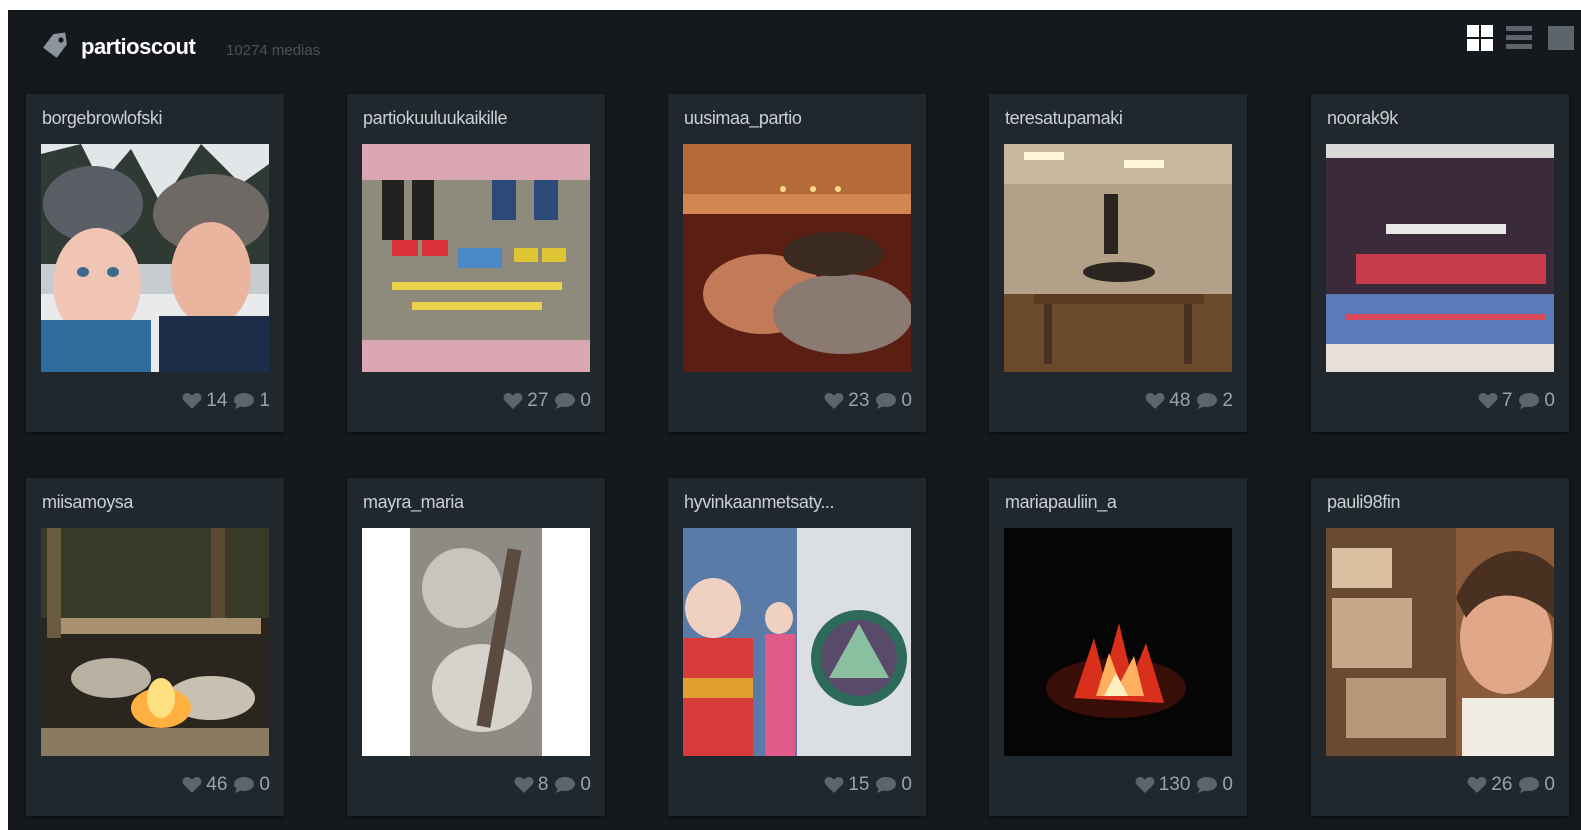 This screenshot has width=1581, height=830. What do you see at coordinates (543, 784) in the screenshot?
I see `like-count: 8` at bounding box center [543, 784].